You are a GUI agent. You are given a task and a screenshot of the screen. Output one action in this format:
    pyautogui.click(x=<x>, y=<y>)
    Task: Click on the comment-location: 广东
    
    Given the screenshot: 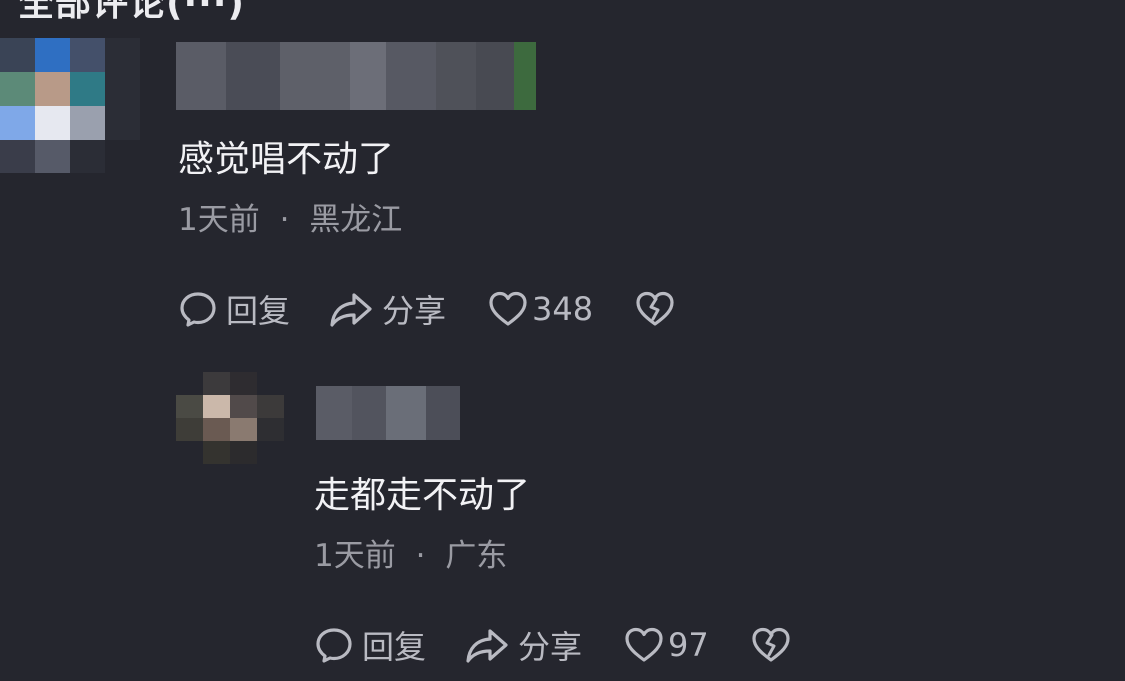 What is the action you would take?
    pyautogui.click(x=476, y=556)
    